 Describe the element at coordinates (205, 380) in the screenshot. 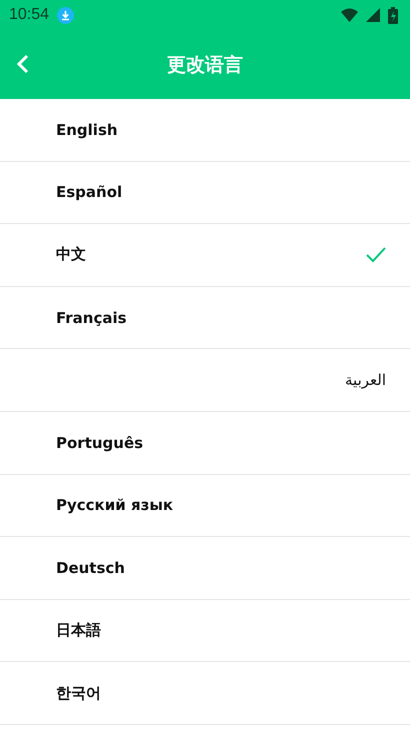

I see `language-item: العربية` at that location.